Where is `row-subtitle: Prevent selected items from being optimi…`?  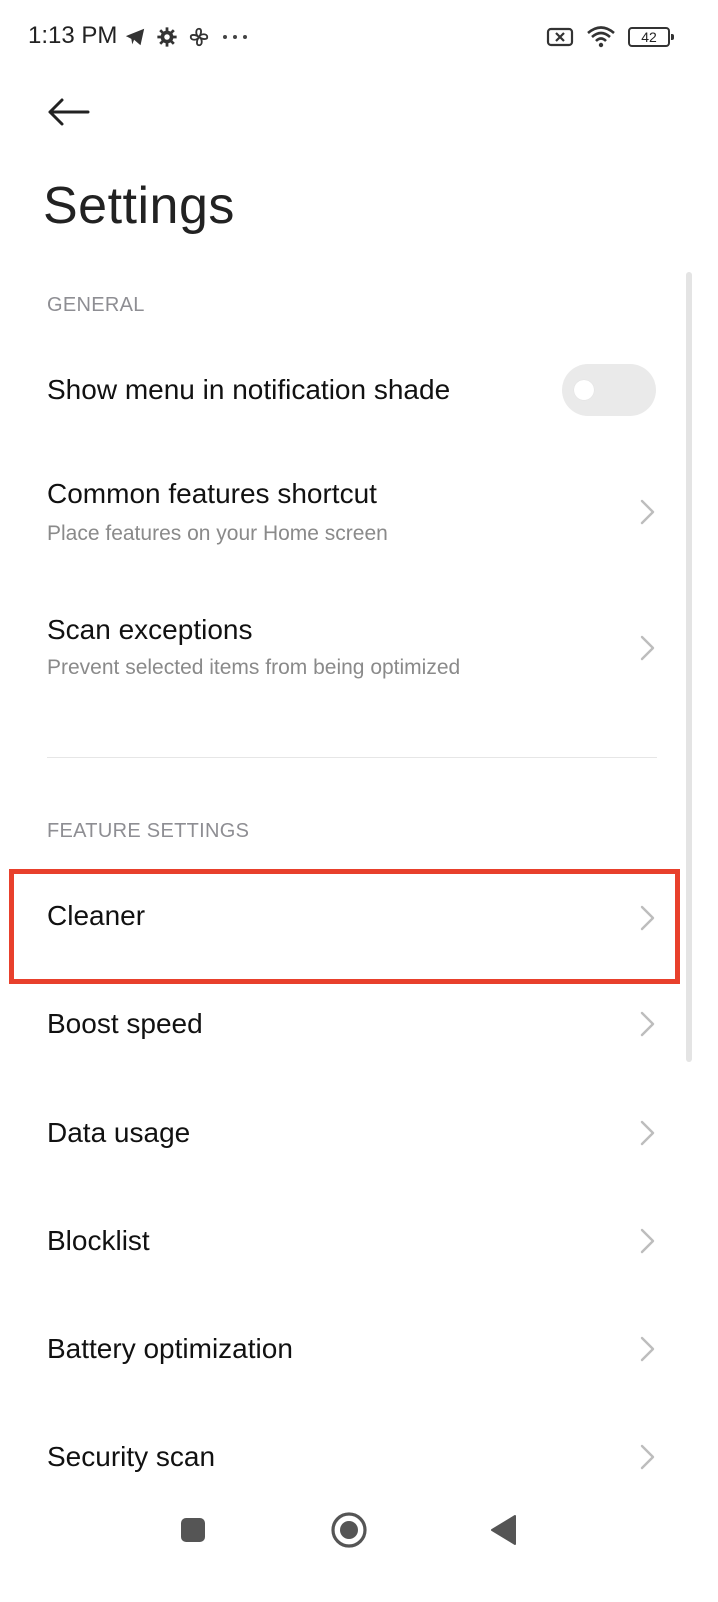
row-subtitle: Prevent selected items from being optimi… is located at coordinates (254, 667).